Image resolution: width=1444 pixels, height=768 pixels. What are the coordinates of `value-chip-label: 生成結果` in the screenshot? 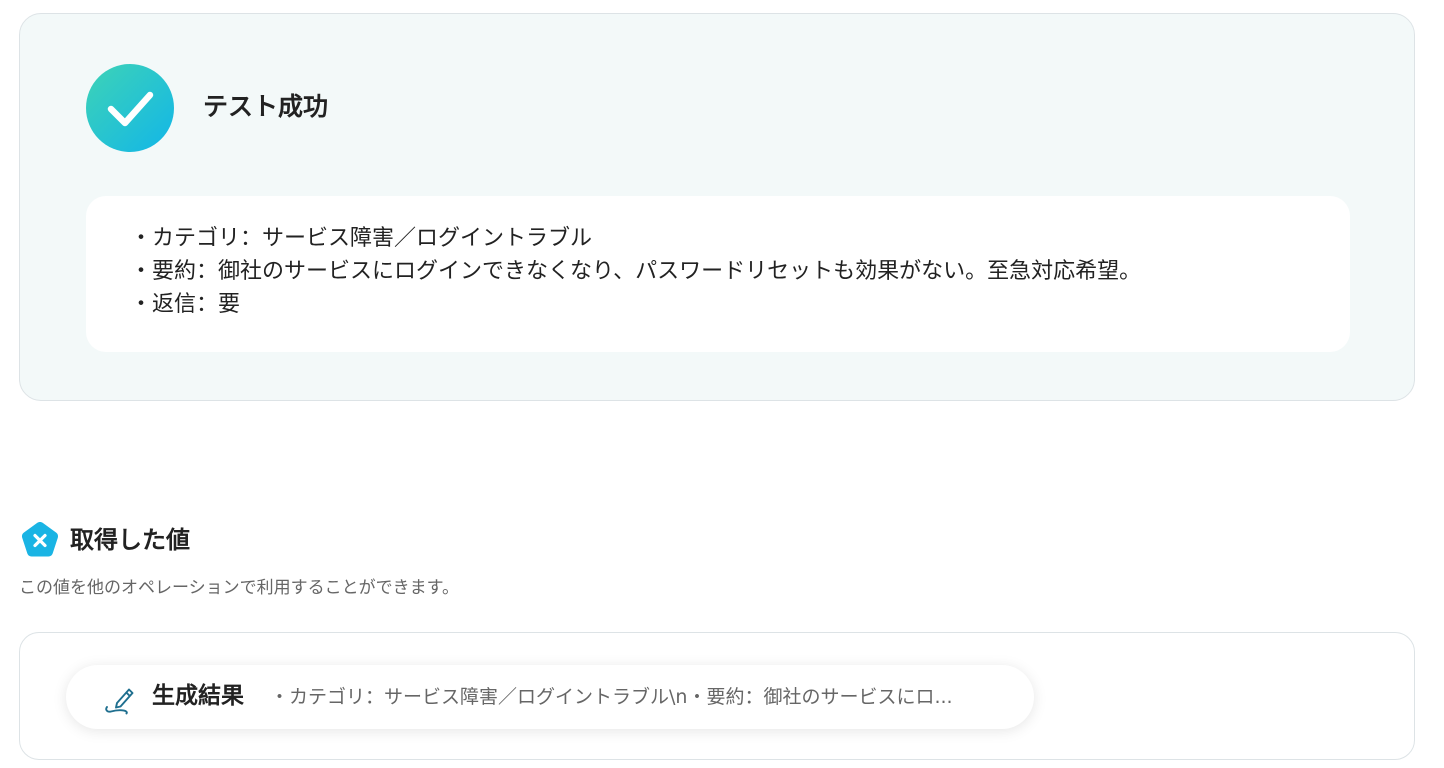 It's located at (198, 696).